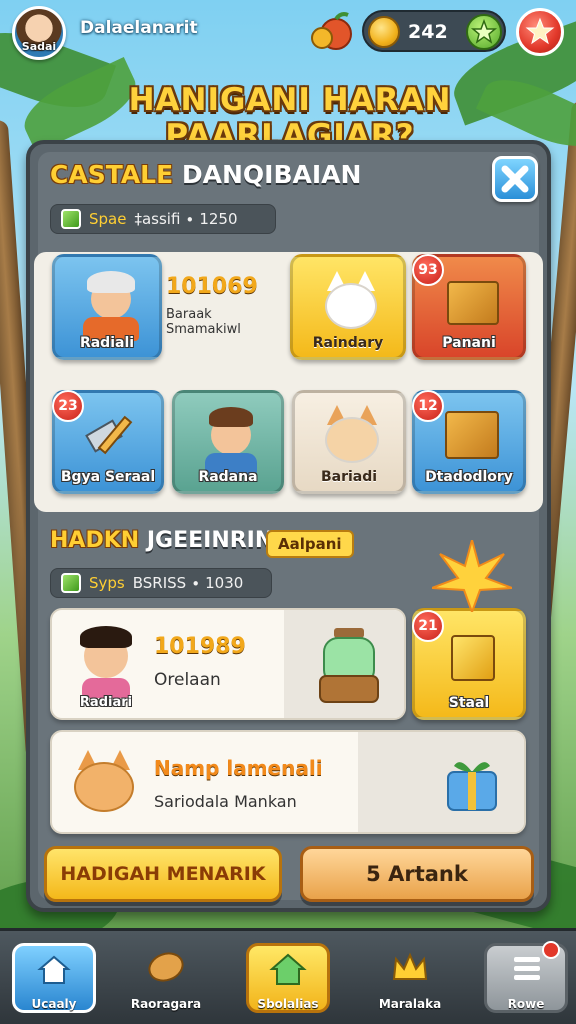 Image resolution: width=576 pixels, height=1024 pixels. What do you see at coordinates (210, 540) in the screenshot?
I see `section-2-rest: JGEEINRIN` at bounding box center [210, 540].